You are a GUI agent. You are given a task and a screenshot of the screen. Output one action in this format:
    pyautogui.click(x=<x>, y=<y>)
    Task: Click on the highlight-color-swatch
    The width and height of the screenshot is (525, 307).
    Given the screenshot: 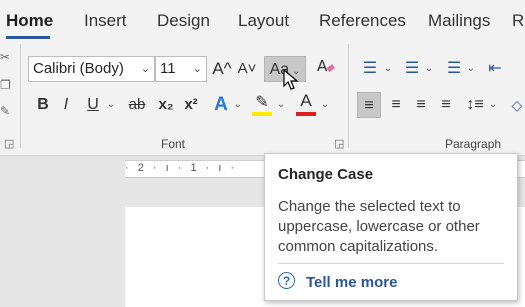 What is the action you would take?
    pyautogui.click(x=262, y=114)
    